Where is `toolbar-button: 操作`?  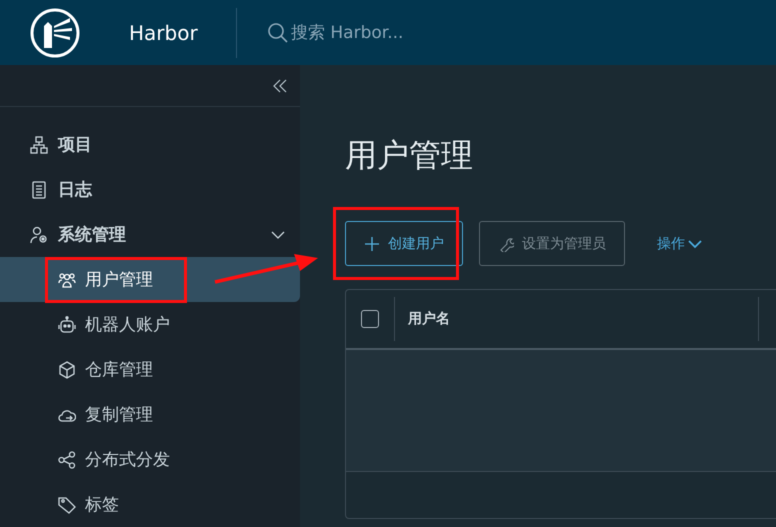 toolbar-button: 操作 is located at coordinates (672, 243).